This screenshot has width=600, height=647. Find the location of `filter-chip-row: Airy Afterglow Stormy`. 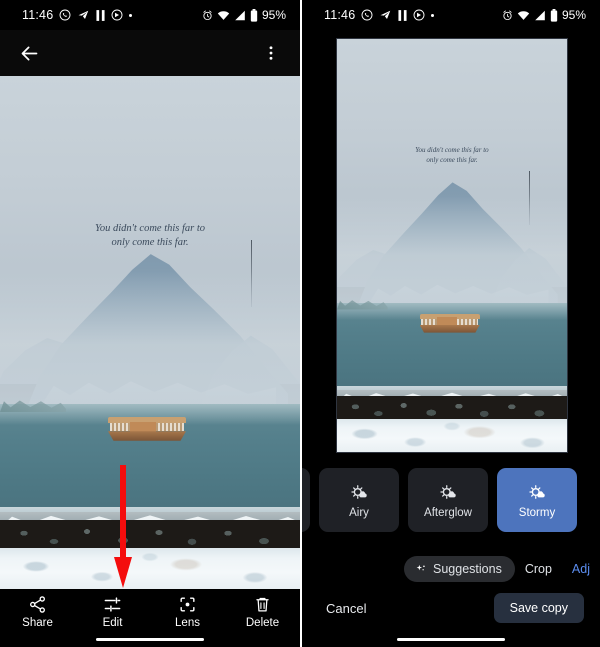

filter-chip-row: Airy Afterglow Stormy is located at coordinates (439, 500).